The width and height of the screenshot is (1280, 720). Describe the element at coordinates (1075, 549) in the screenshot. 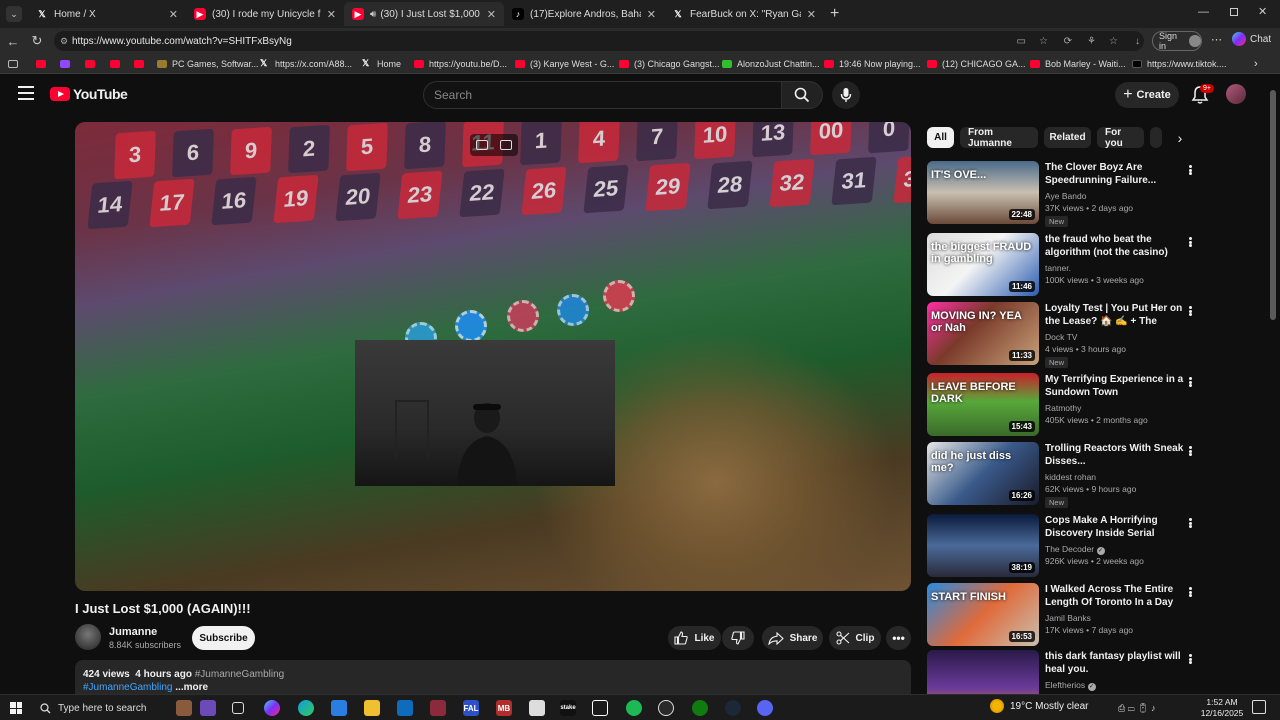

I see `recommended-channel-name: The Decoder ✓` at that location.